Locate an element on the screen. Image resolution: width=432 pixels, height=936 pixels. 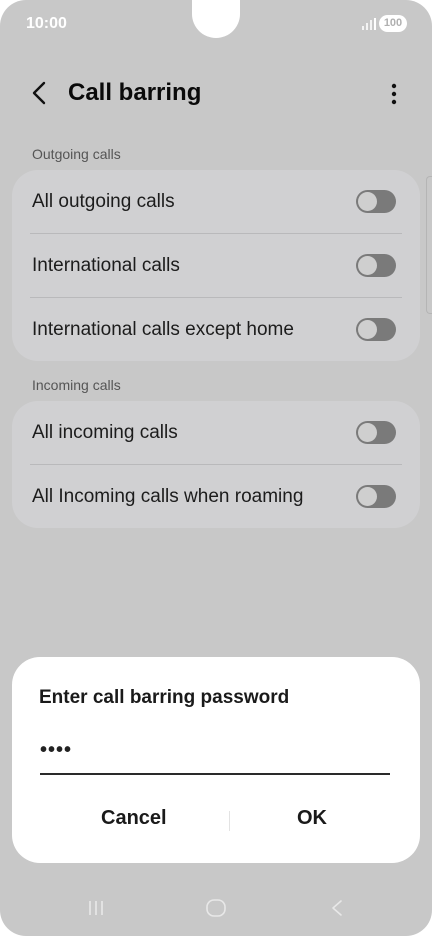
back-arrow-icon is located at coordinates (40, 93).